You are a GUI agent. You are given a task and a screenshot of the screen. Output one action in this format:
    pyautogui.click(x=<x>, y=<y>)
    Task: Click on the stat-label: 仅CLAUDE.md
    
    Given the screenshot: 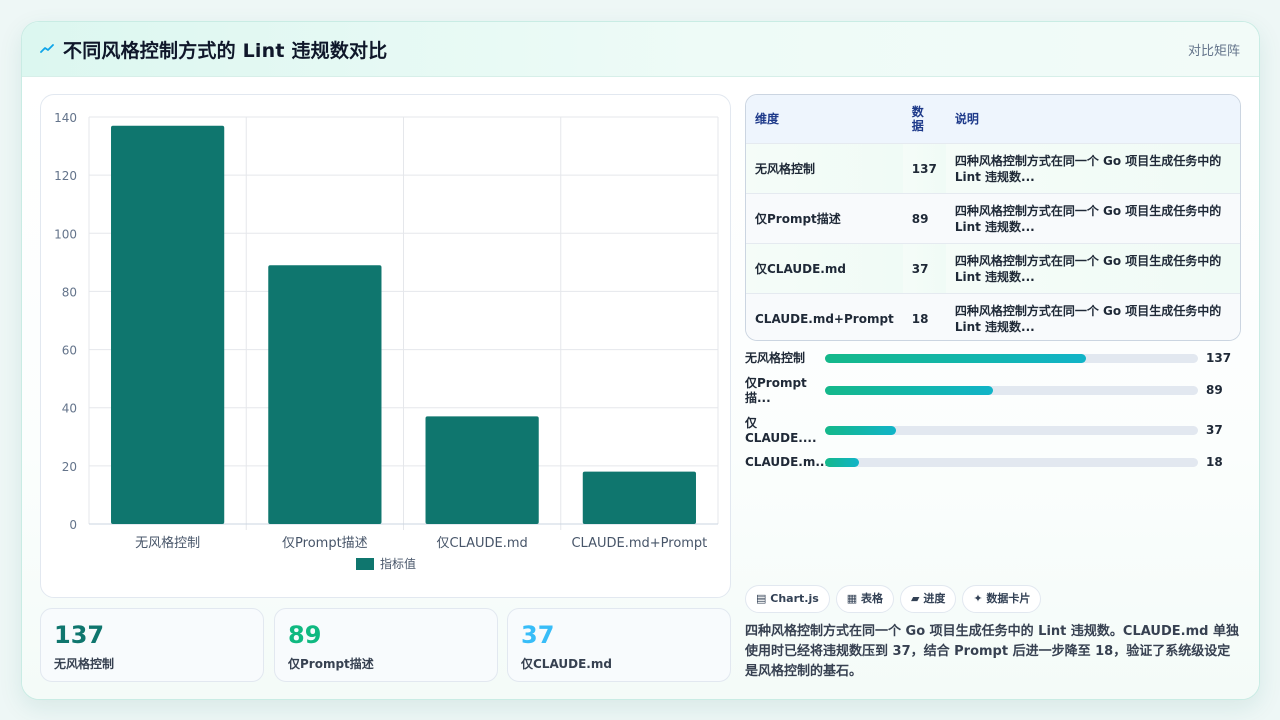 What is the action you would take?
    pyautogui.click(x=566, y=664)
    